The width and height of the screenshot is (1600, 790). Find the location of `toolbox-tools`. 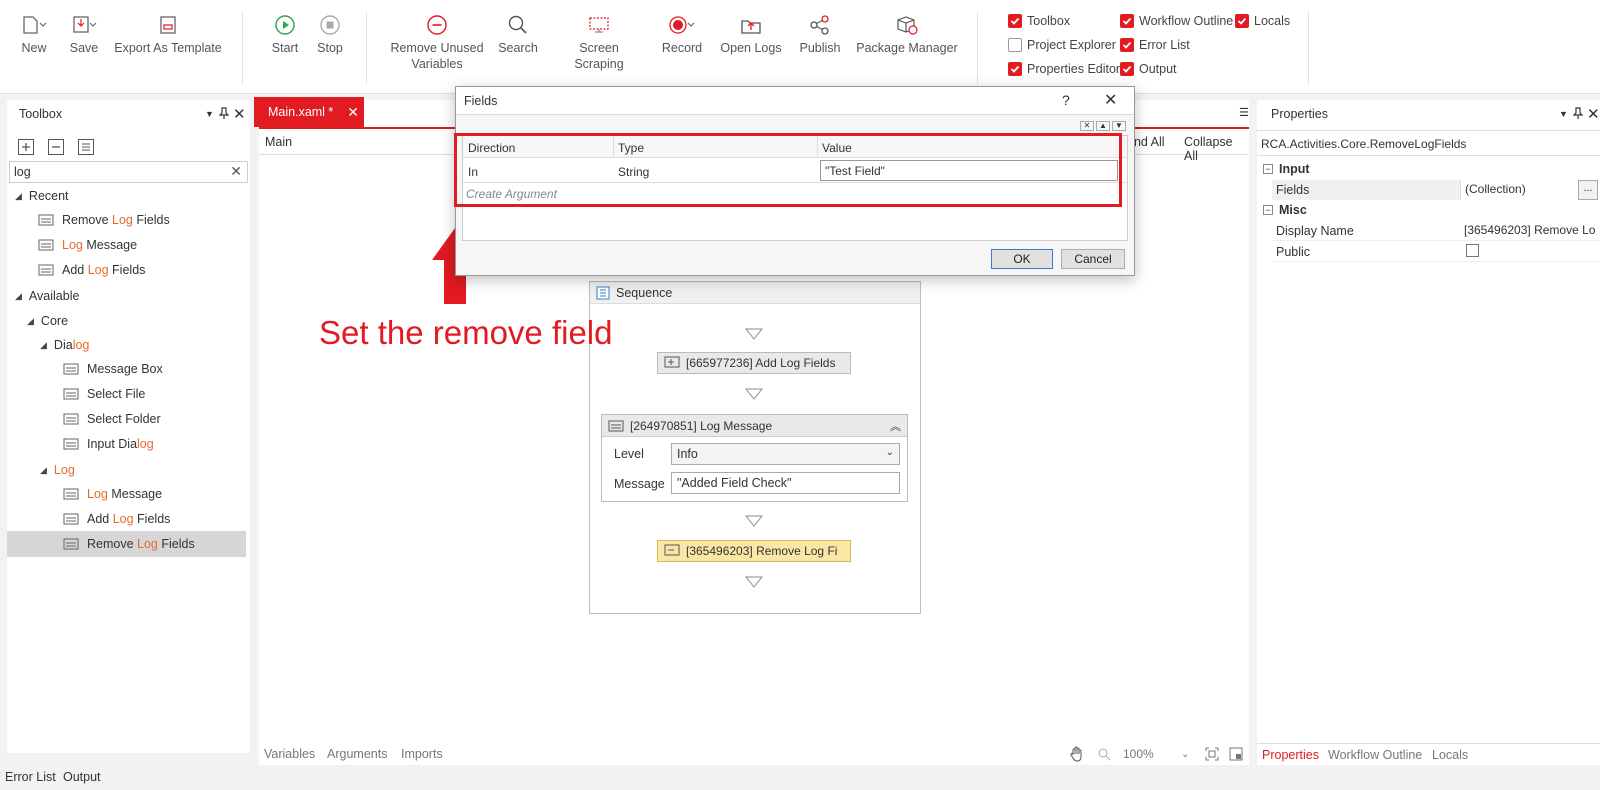

toolbox-tools is located at coordinates (56, 147).